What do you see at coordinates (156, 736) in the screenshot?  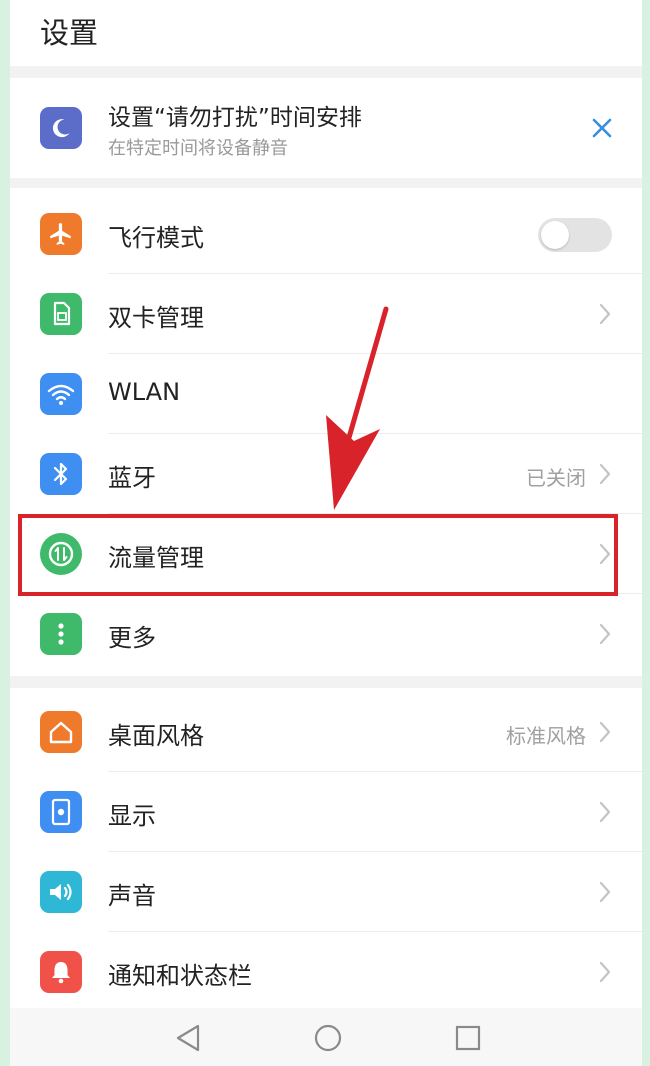 I see `settings-item-label: 桌面风格` at bounding box center [156, 736].